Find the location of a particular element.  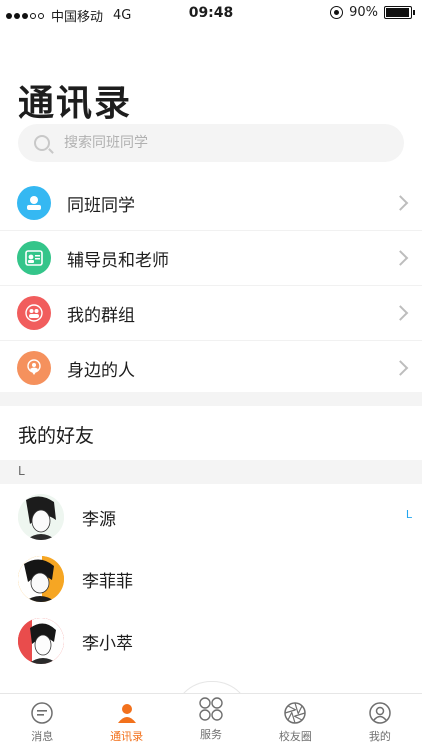

friends-section-title: 我的好友 is located at coordinates (56, 436).